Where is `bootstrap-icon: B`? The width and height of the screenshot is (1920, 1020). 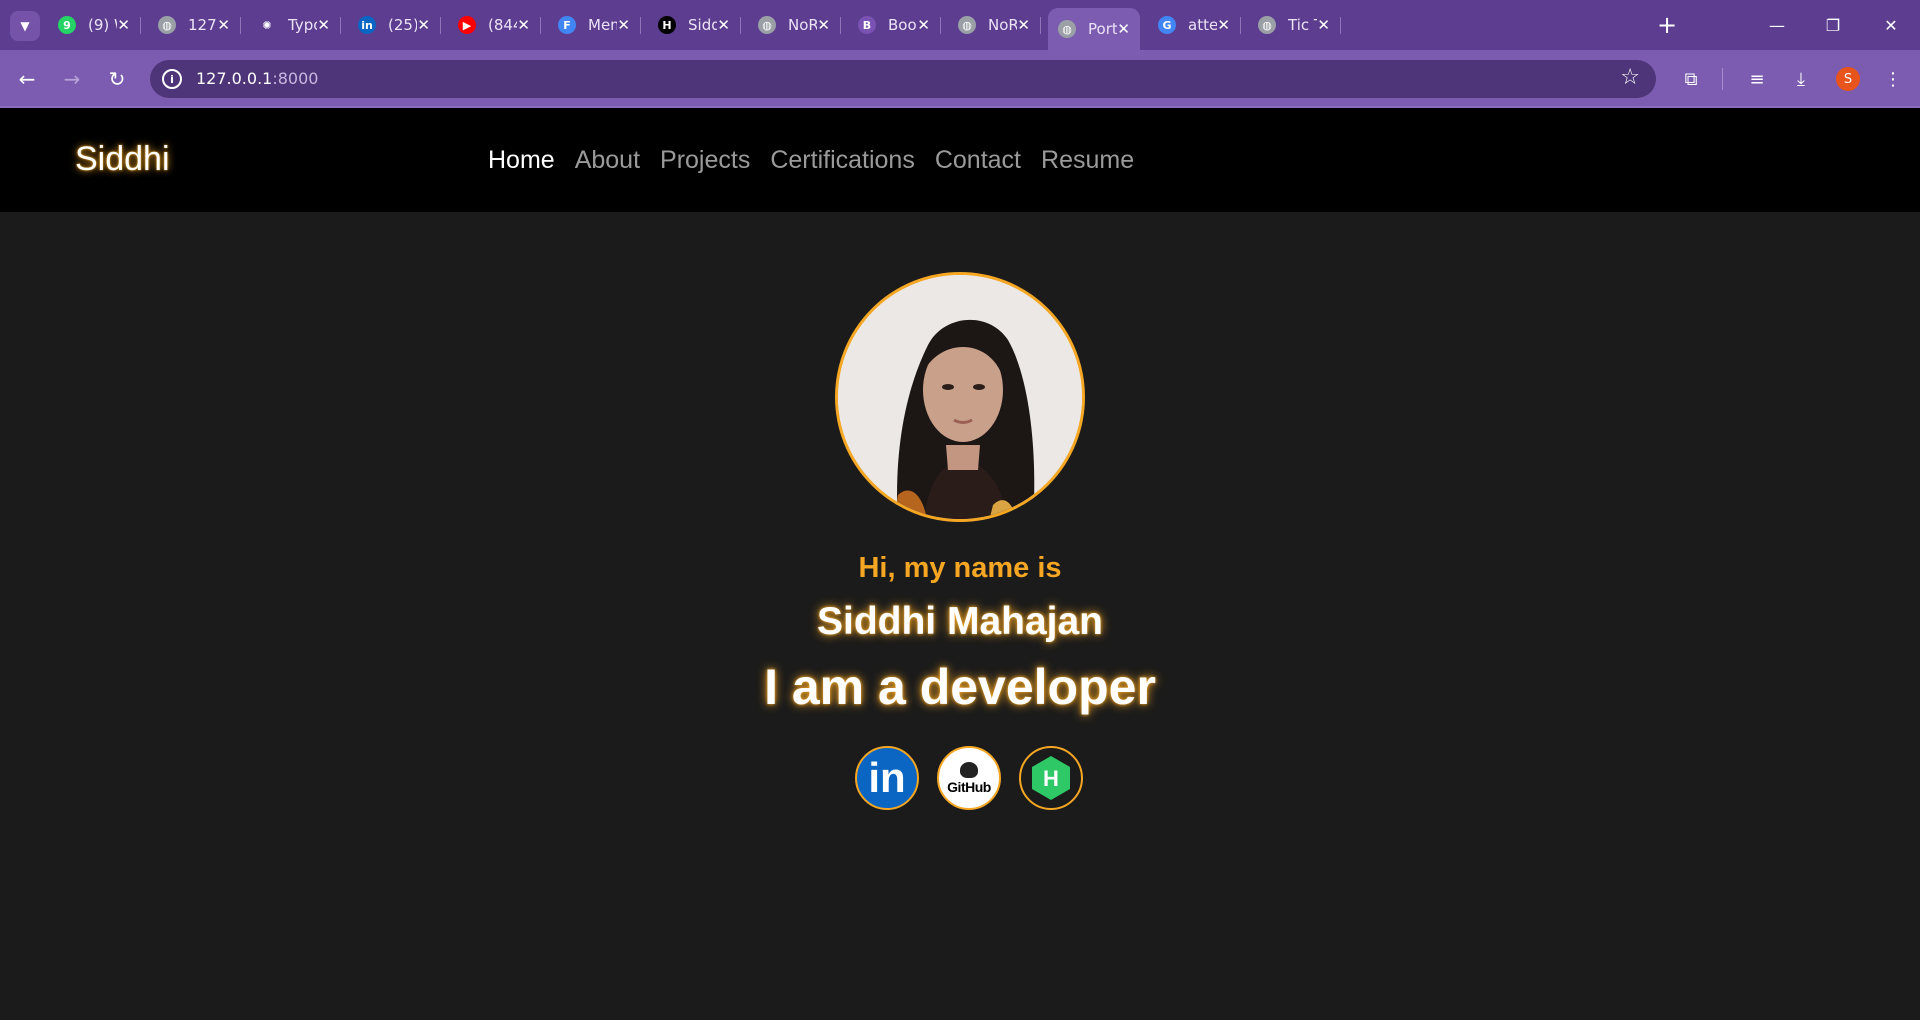 bootstrap-icon: B is located at coordinates (867, 25).